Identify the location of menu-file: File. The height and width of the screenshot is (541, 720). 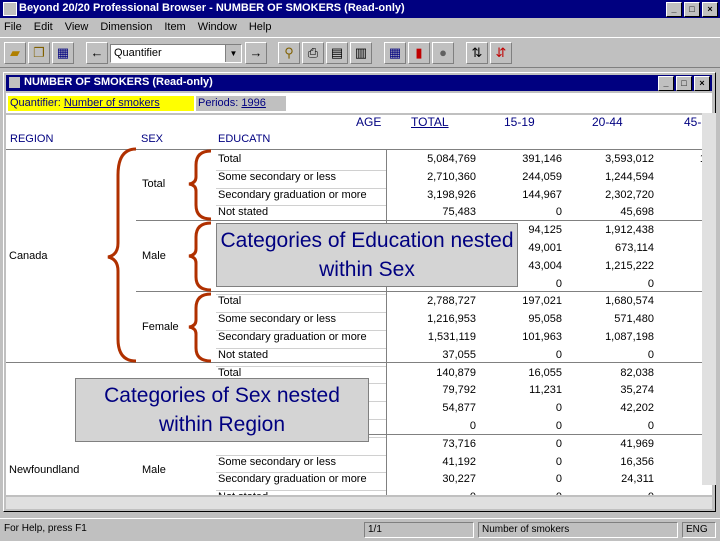
(13, 27).